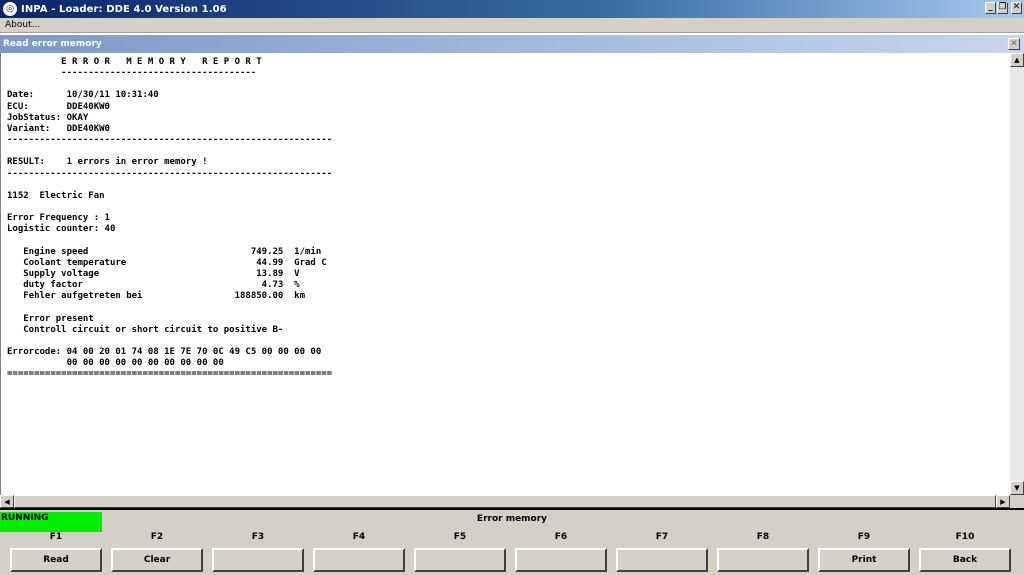 Image resolution: width=1024 pixels, height=575 pixels. What do you see at coordinates (58, 106) in the screenshot?
I see `report-line: ECU: DDE40KW0` at bounding box center [58, 106].